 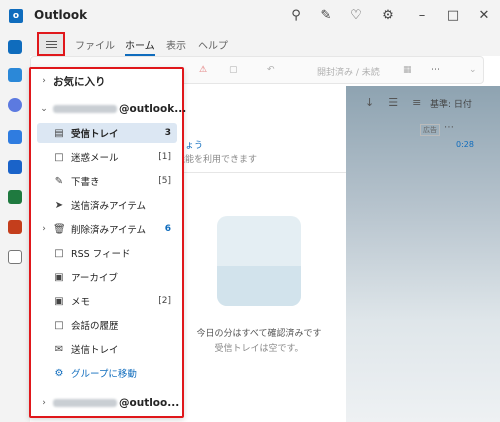 I want to click on sent-icon: ➤, so click(x=59, y=205).